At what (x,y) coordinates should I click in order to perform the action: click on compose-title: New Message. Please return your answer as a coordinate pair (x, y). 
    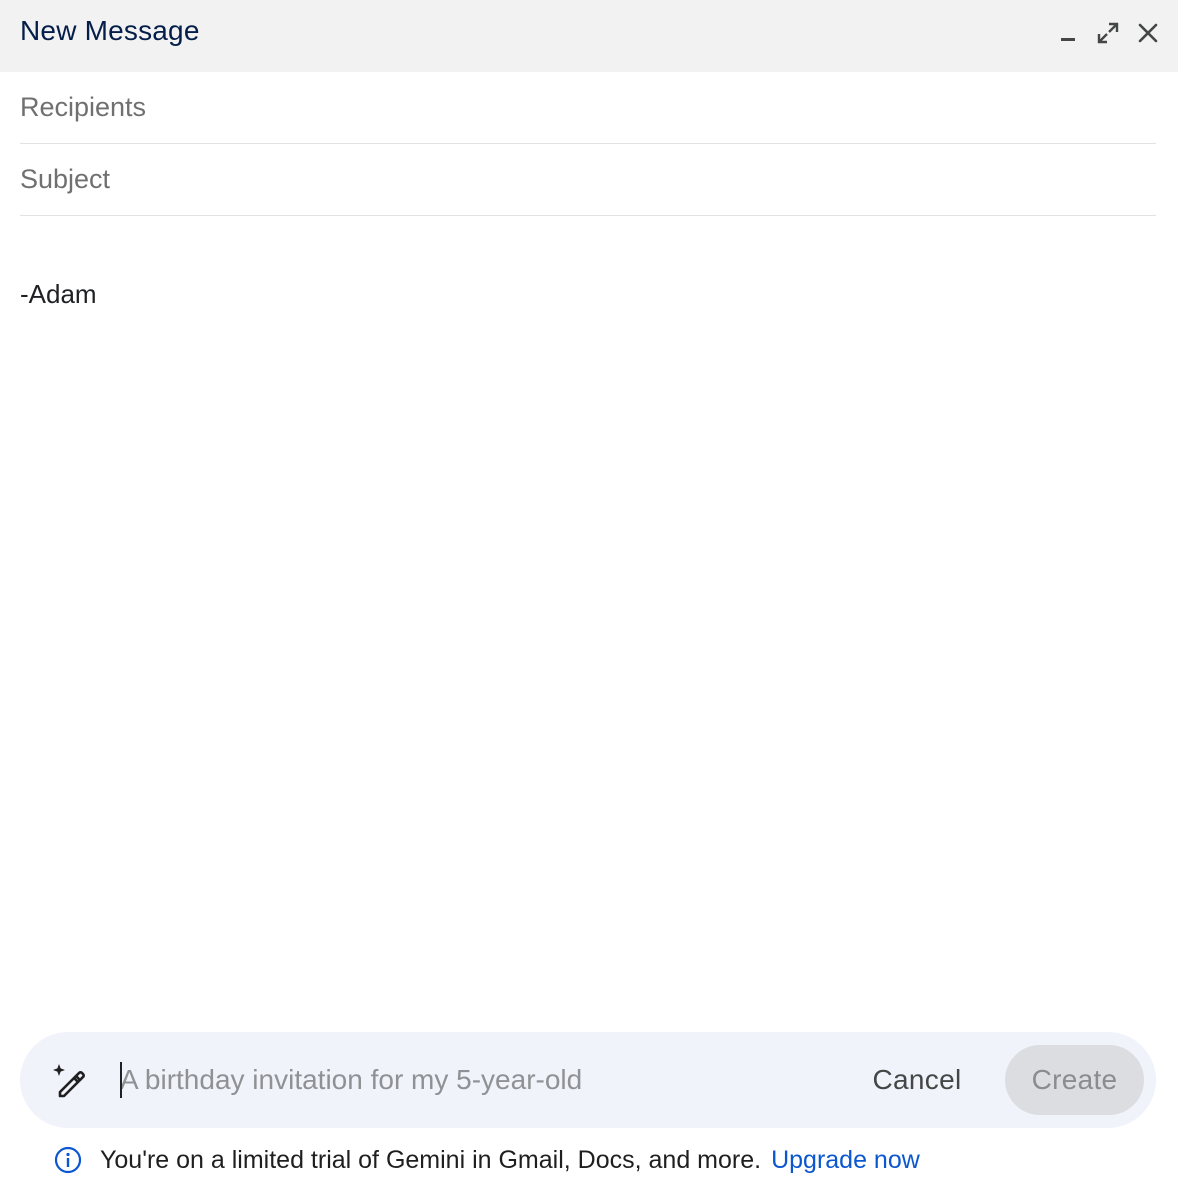
    Looking at the image, I should click on (110, 30).